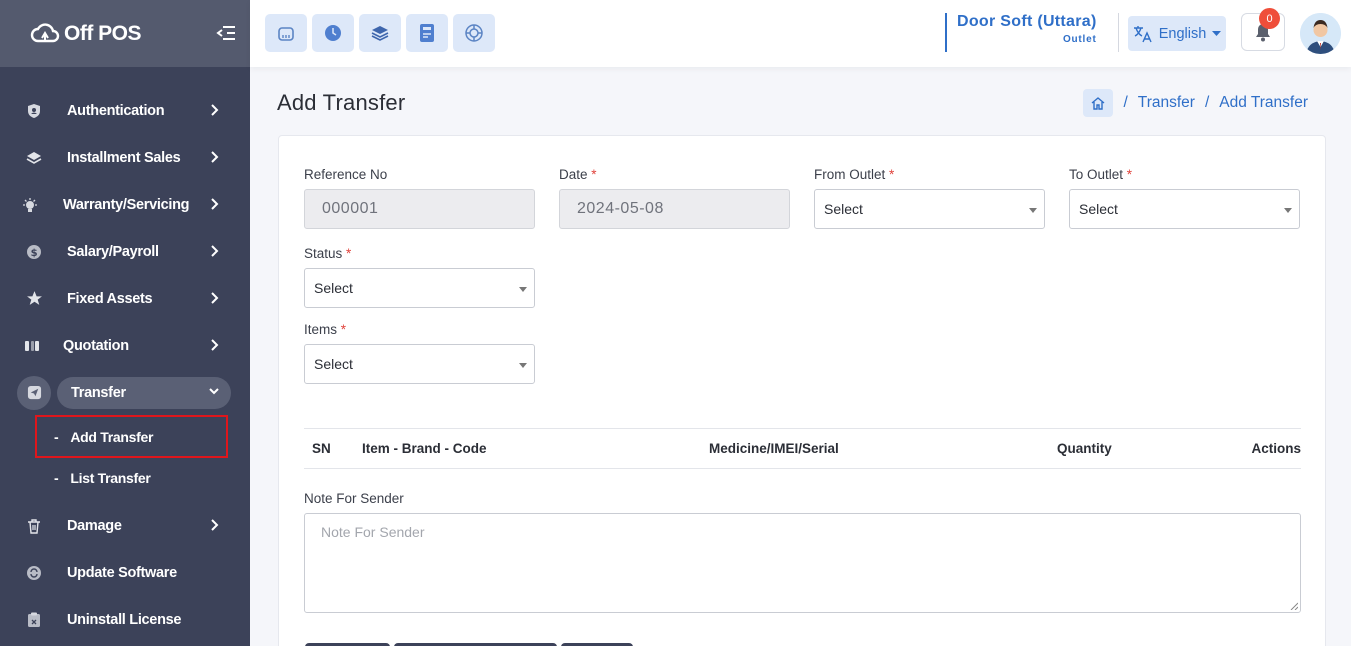  Describe the element at coordinates (45, 32) in the screenshot. I see `cloud-logo-icon` at that location.